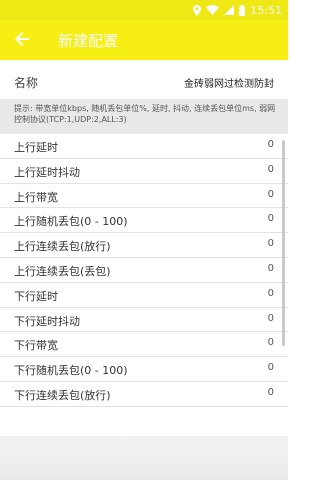 The image size is (320, 480). What do you see at coordinates (71, 222) in the screenshot?
I see `setting-label: 上行随机丢包(0 - 100)` at bounding box center [71, 222].